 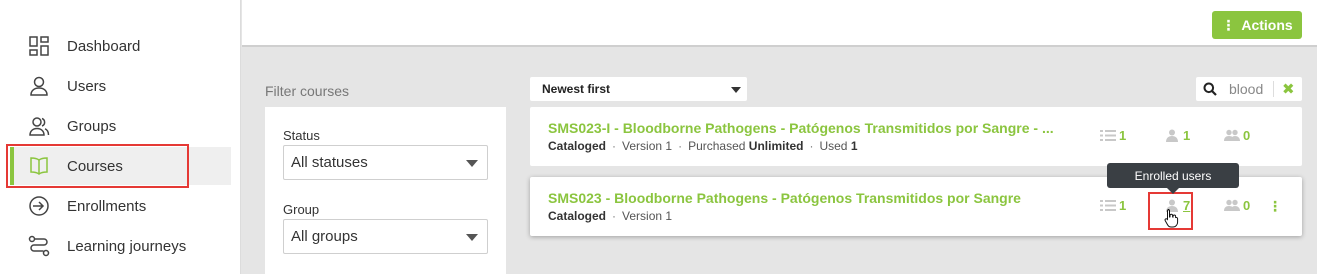 I want to click on groups-icon, so click(x=39, y=126).